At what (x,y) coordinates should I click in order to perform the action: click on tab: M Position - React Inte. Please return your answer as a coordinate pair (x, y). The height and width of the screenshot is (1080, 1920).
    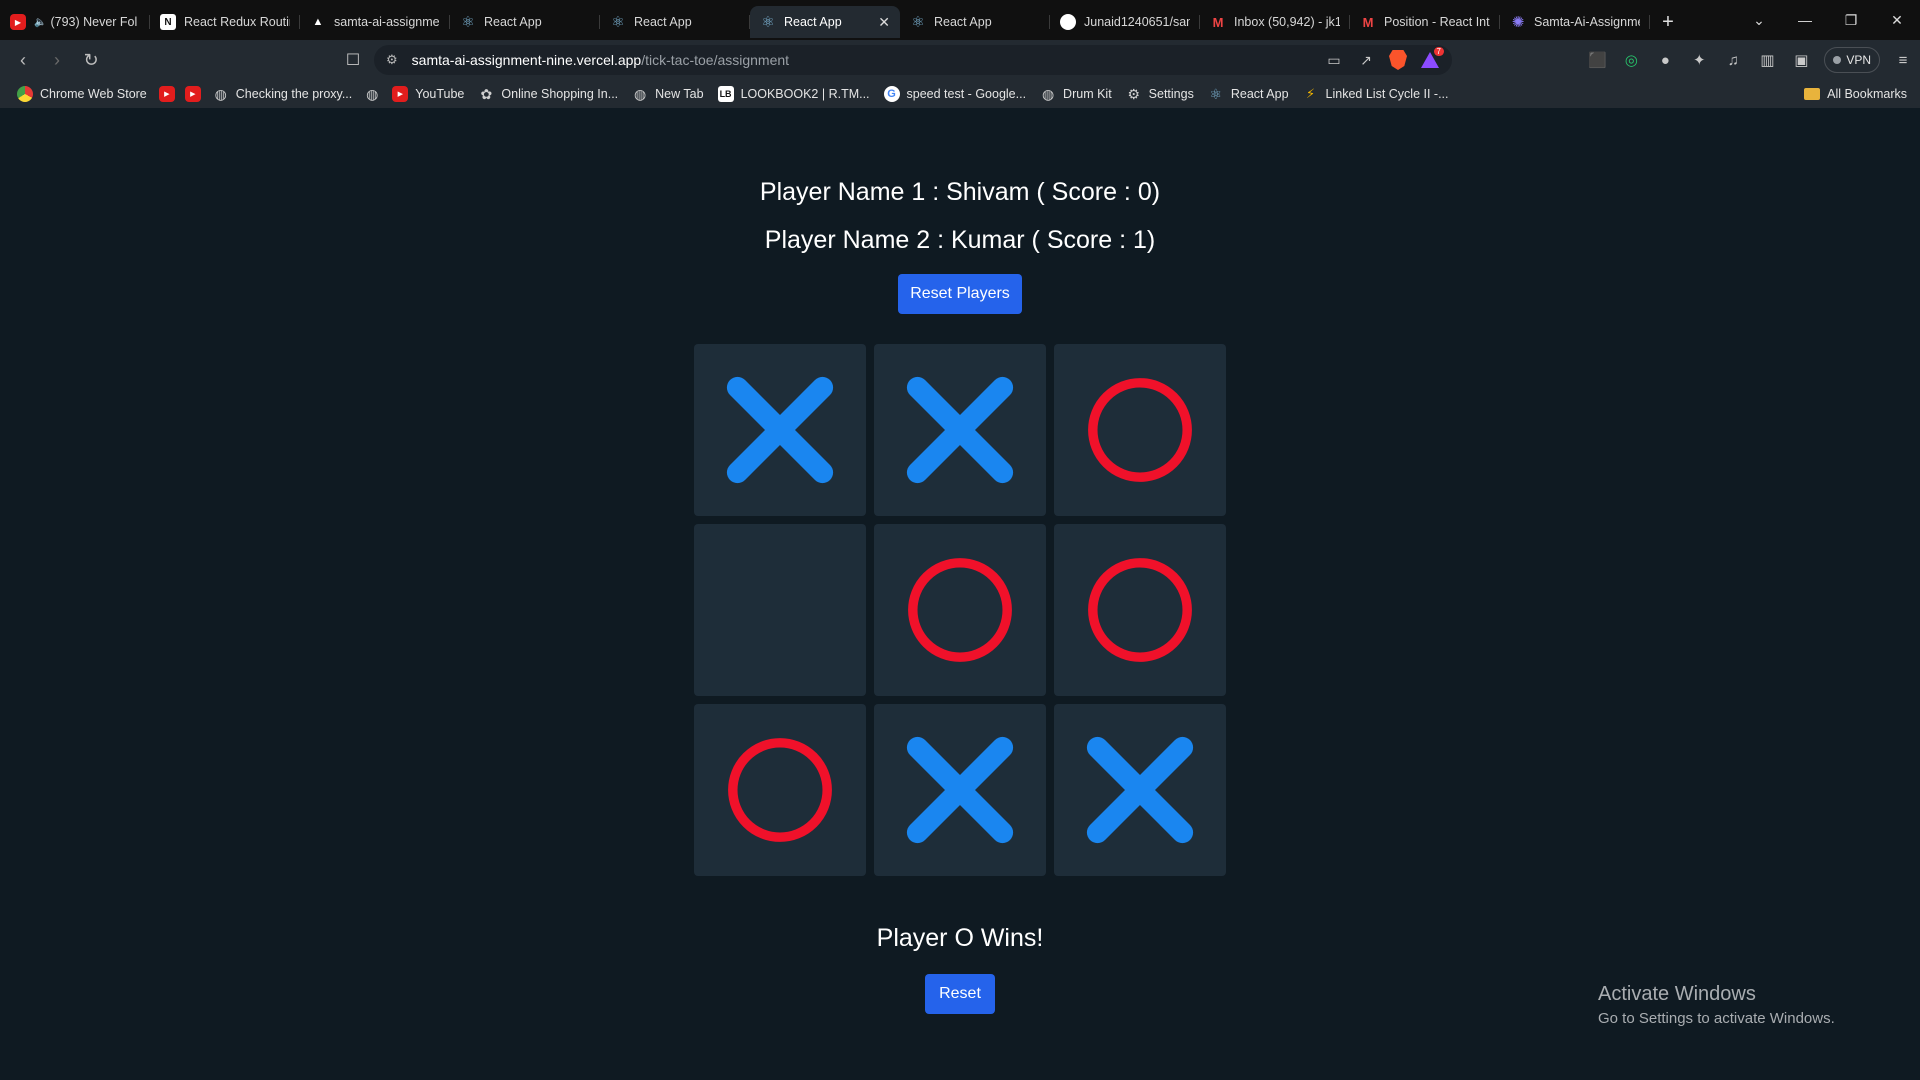
    Looking at the image, I should click on (1425, 22).